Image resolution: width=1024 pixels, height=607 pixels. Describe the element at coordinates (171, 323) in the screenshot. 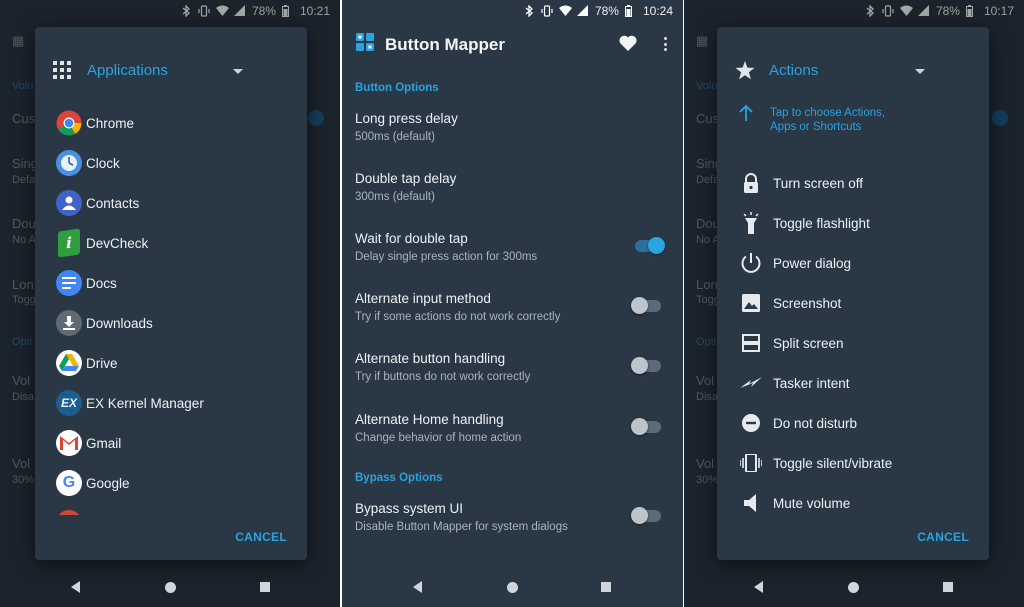

I see `list-item: Downloads` at that location.